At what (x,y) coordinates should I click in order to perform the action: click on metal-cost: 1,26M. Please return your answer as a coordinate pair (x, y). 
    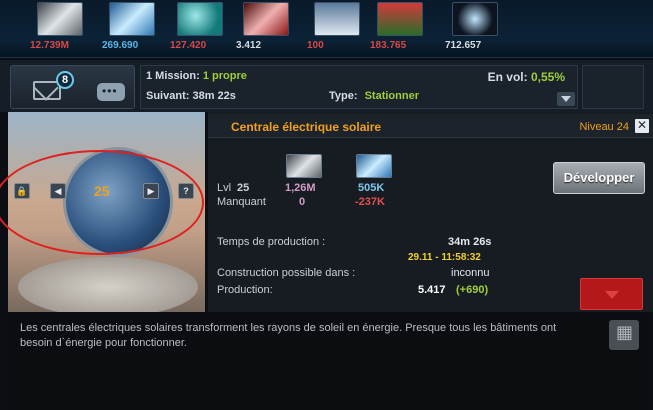
    Looking at the image, I should click on (300, 188).